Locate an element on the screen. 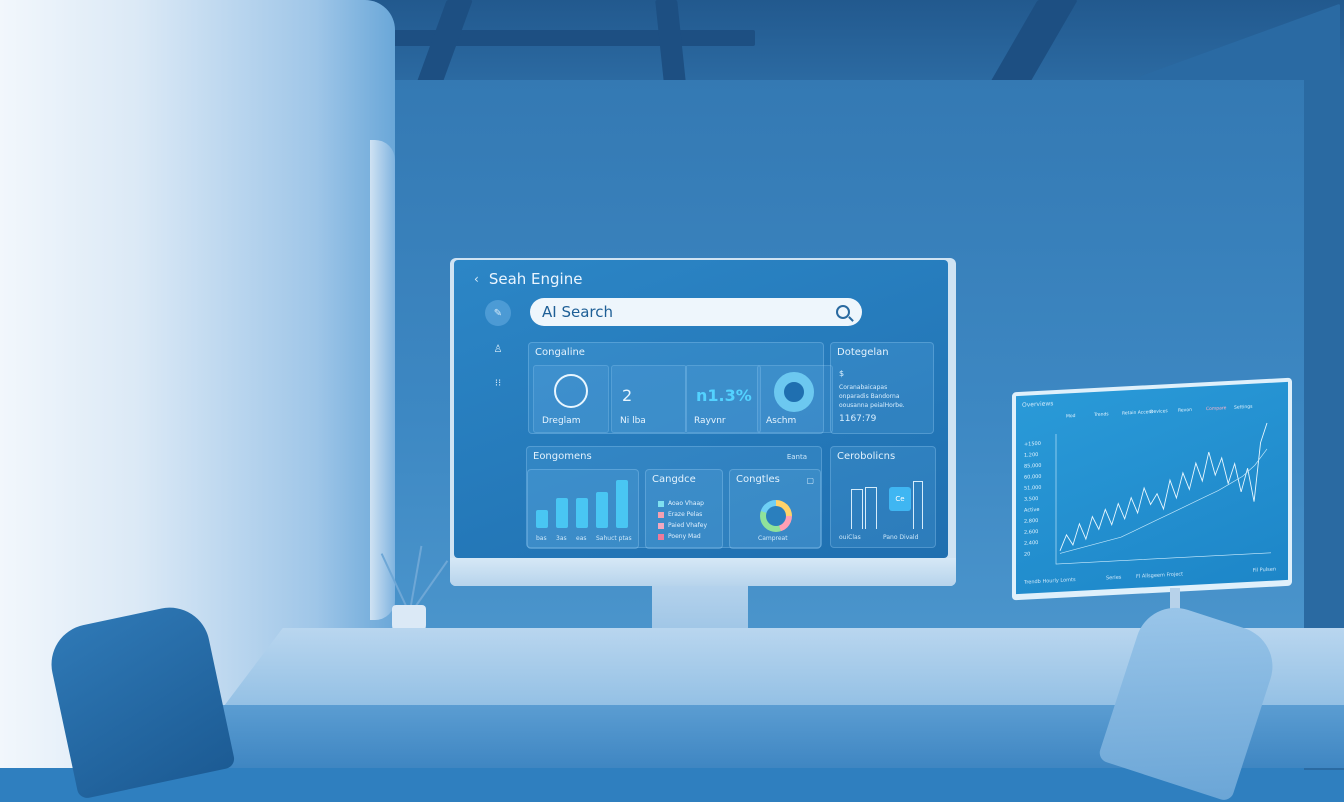  note-icon: ▢ is located at coordinates (810, 480).